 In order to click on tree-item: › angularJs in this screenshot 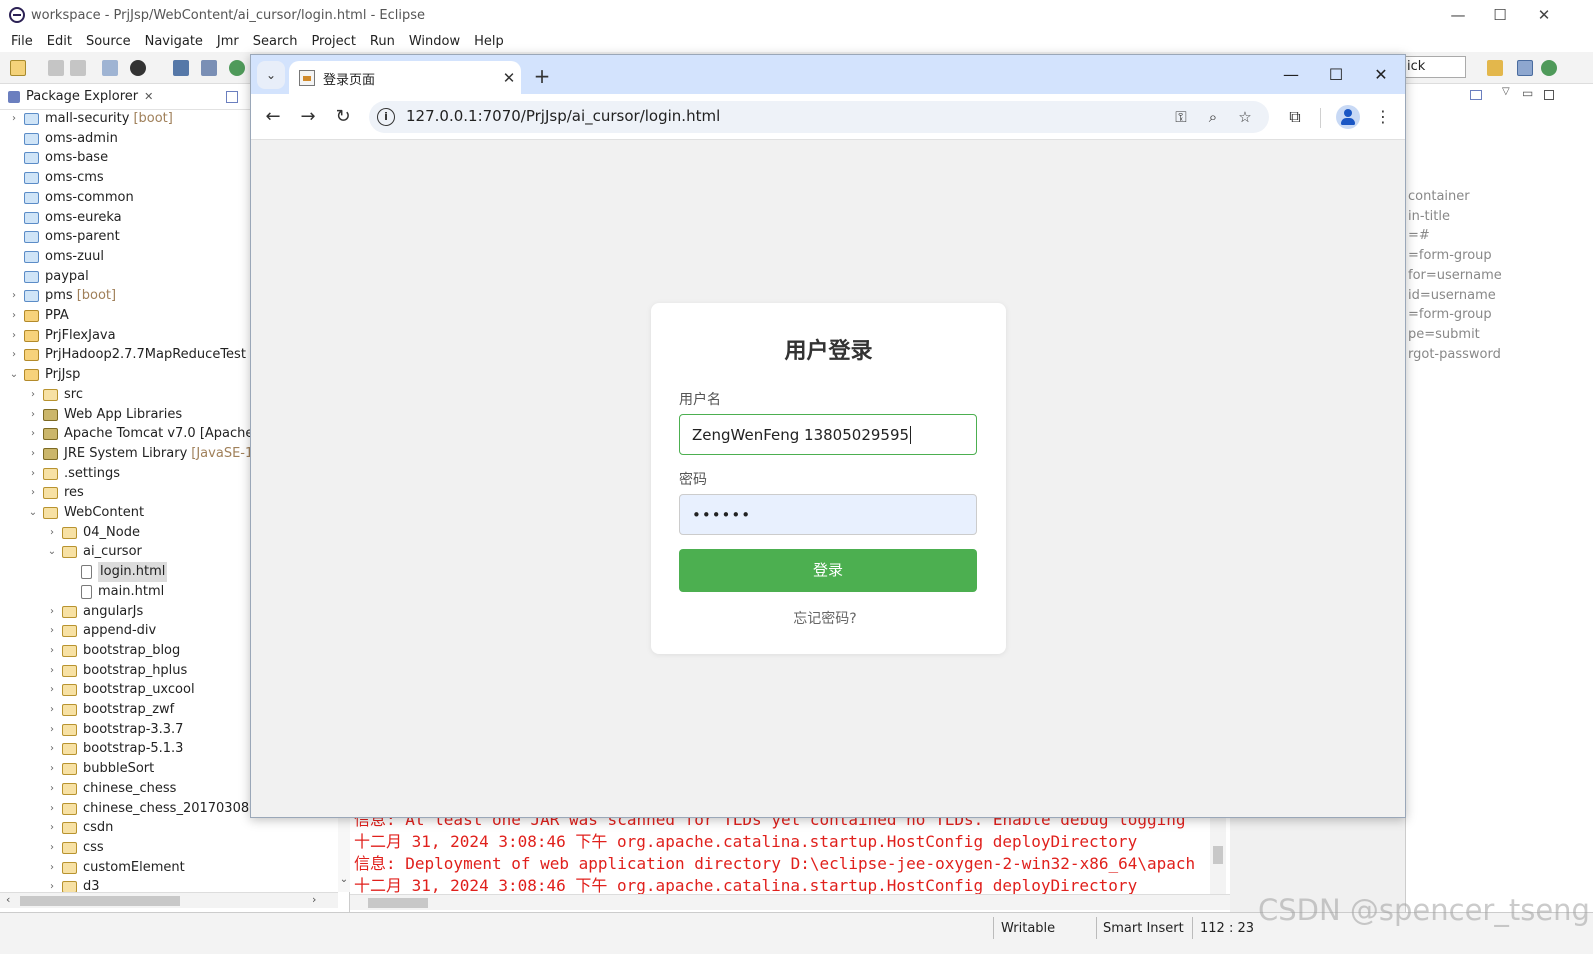, I will do `click(94, 612)`.